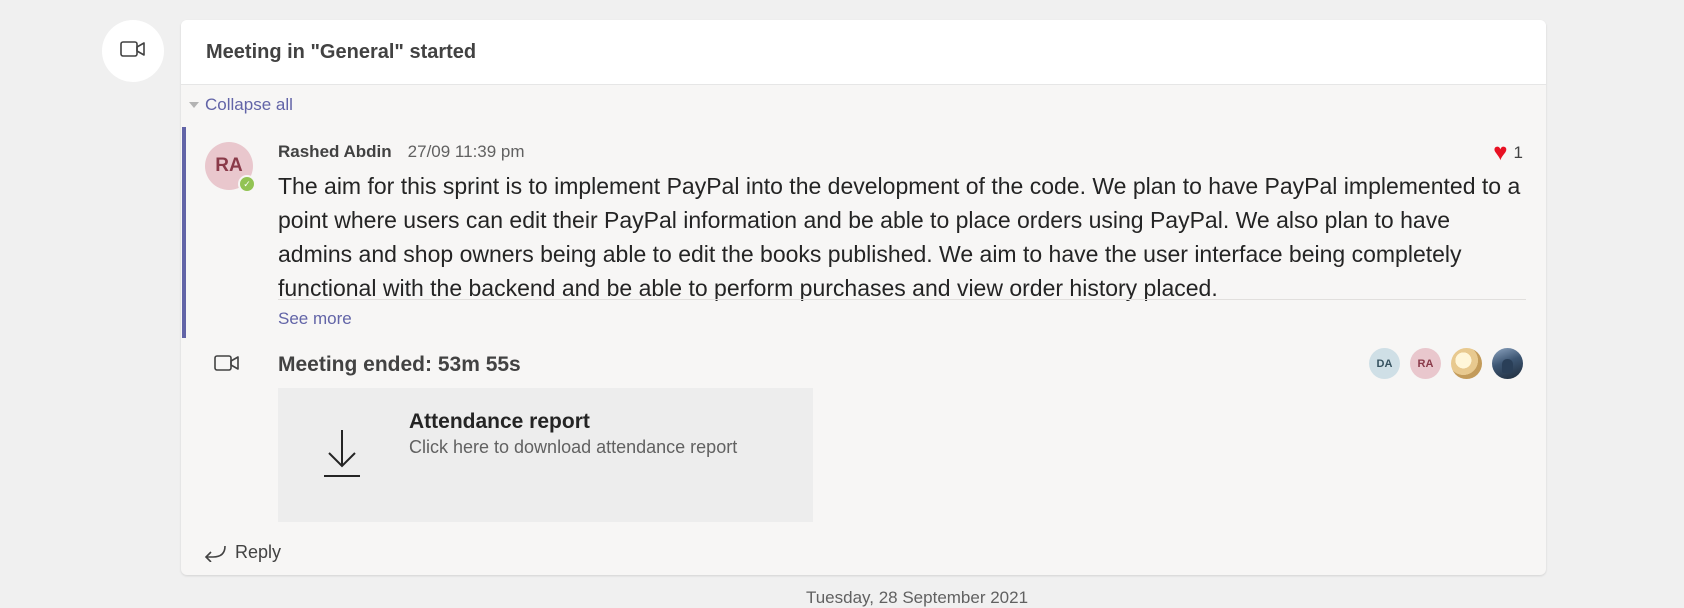 This screenshot has width=1684, height=608. I want to click on author-name: Rashed Abdin, so click(335, 152).